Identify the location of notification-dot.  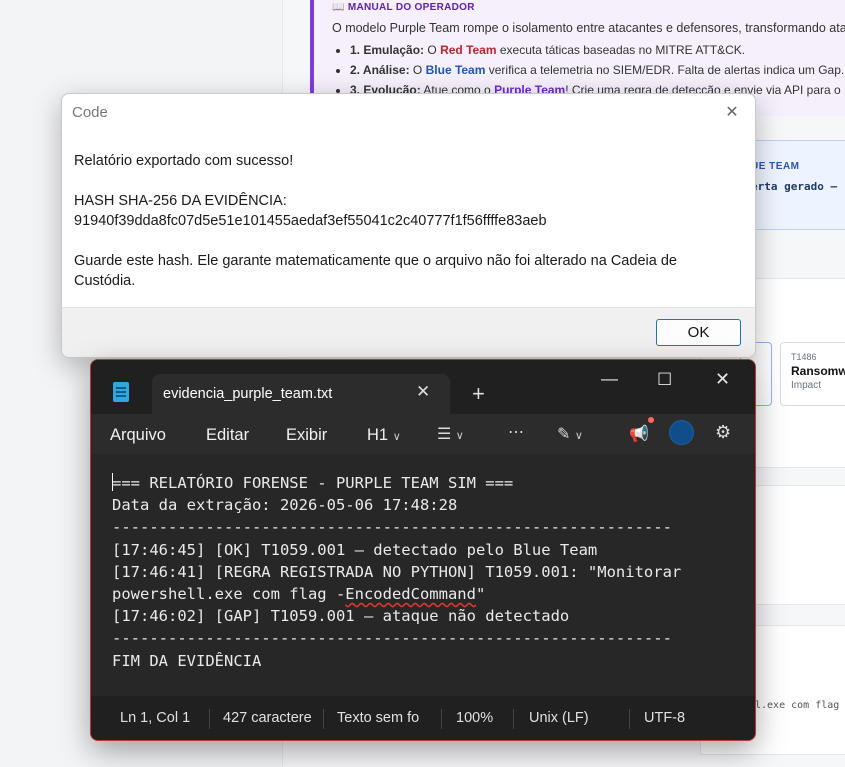
(651, 420).